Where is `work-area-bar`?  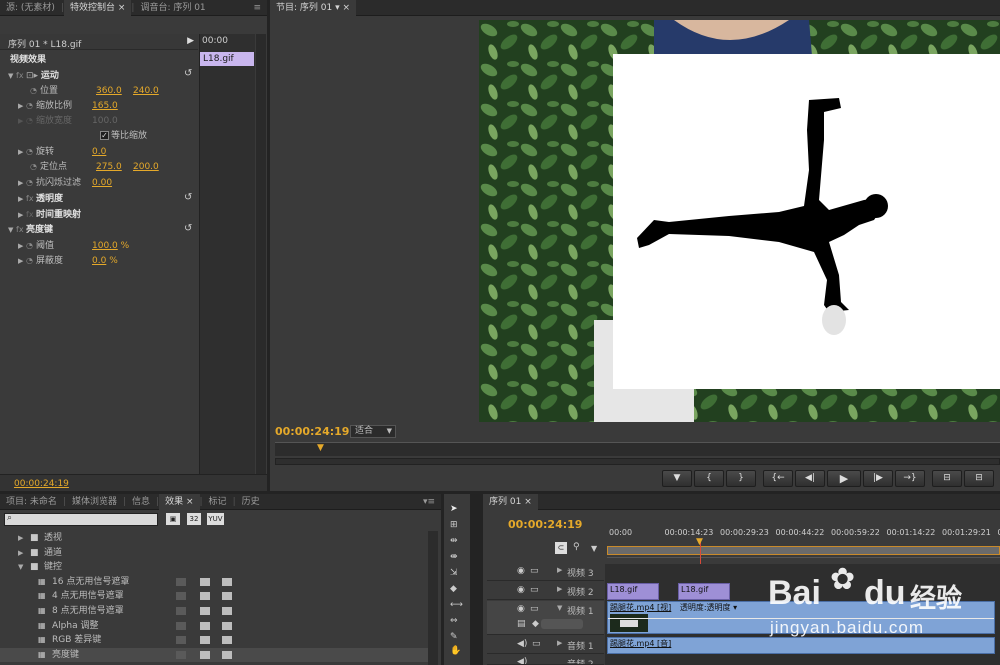
work-area-bar is located at coordinates (803, 550).